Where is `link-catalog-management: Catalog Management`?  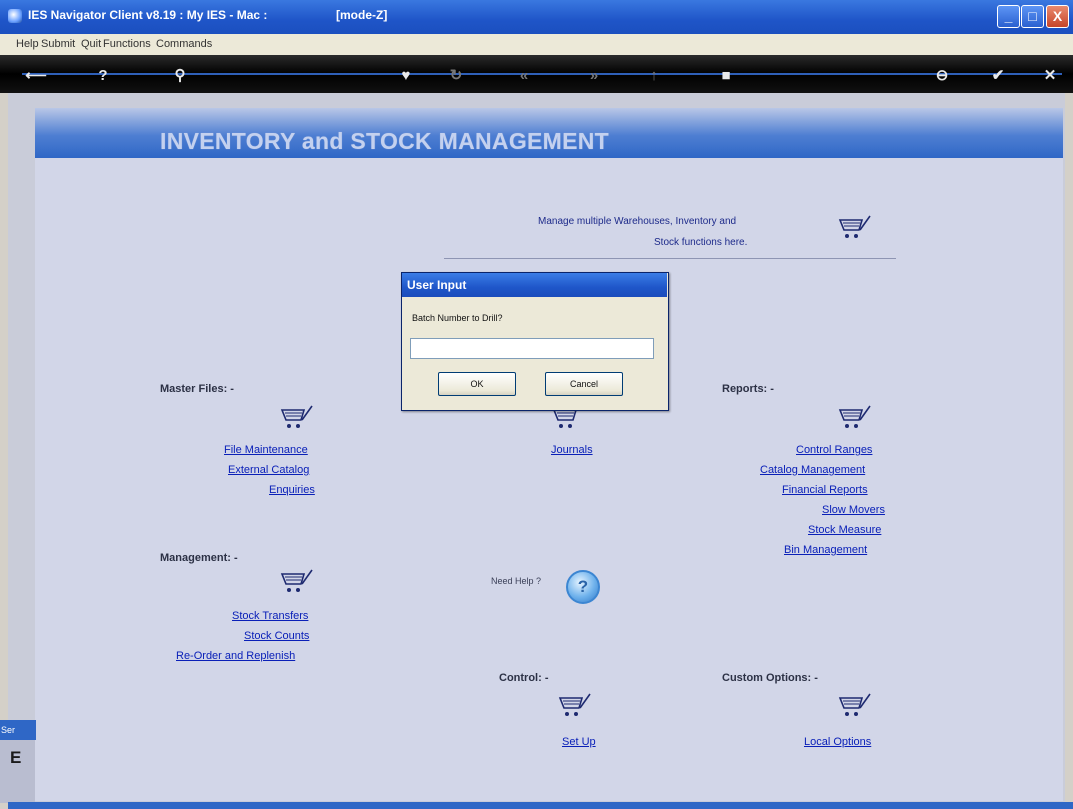 link-catalog-management: Catalog Management is located at coordinates (812, 470).